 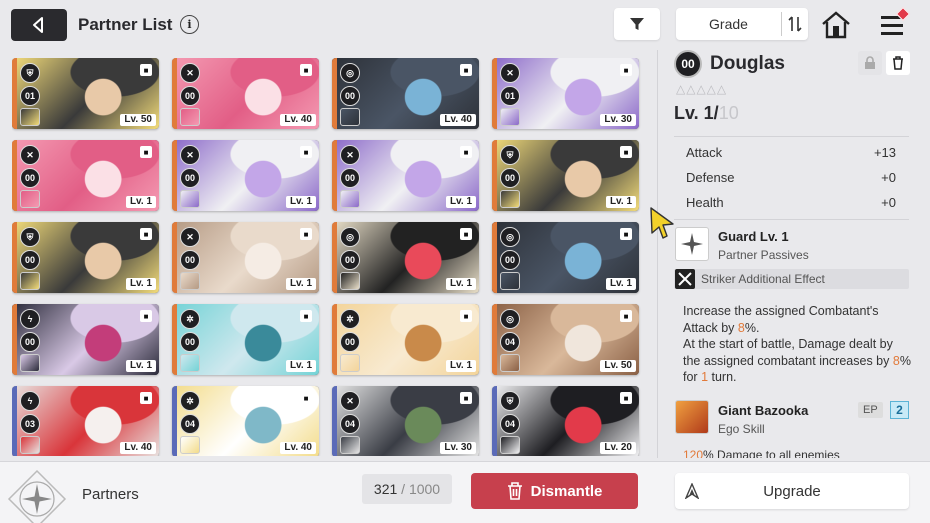 I want to click on partner-card: ✕ 01 ■ Lv. 30, so click(x=565, y=93).